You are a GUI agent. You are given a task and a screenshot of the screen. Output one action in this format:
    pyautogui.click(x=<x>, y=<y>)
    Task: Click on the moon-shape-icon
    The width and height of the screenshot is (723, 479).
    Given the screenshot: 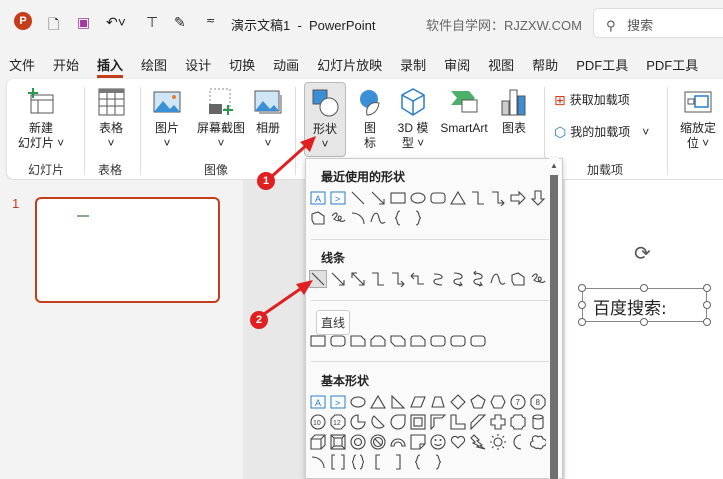 What is the action you would take?
    pyautogui.click(x=518, y=442)
    